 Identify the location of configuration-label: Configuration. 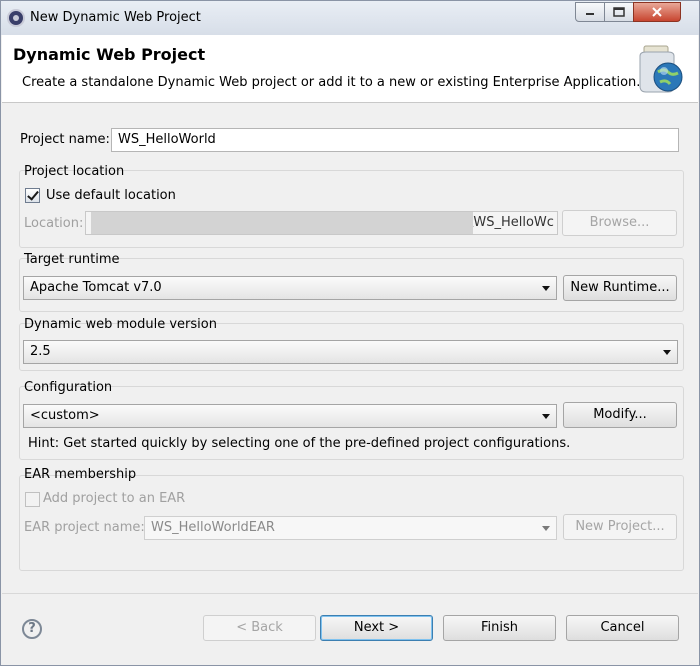
(68, 387).